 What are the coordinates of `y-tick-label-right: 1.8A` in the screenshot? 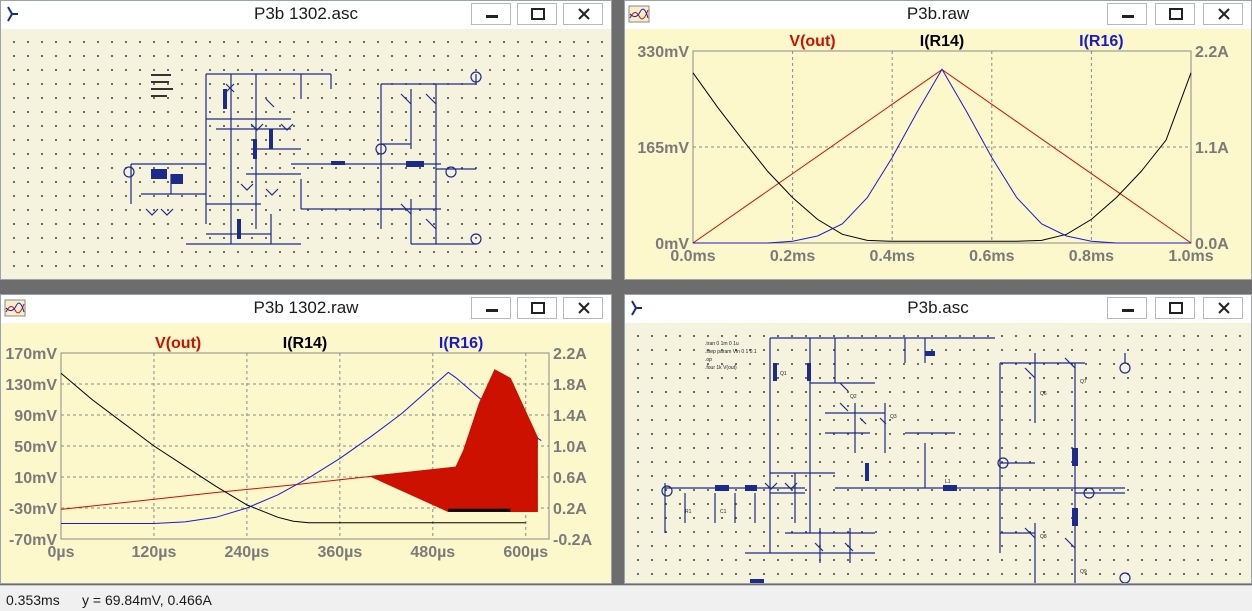 It's located at (570, 385).